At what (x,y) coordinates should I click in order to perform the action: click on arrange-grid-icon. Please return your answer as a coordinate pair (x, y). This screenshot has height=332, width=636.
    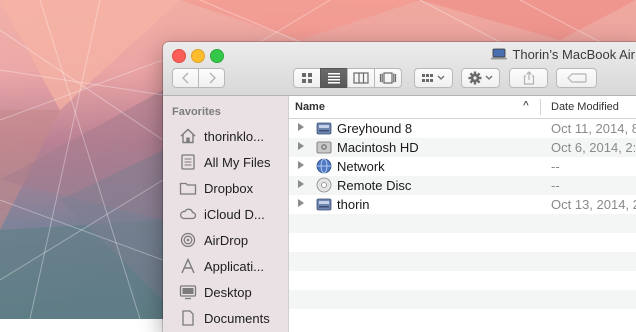
    Looking at the image, I should click on (432, 78).